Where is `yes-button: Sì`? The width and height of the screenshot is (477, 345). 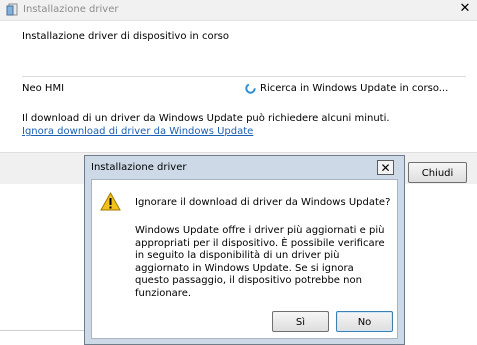
yes-button: Sì is located at coordinates (300, 321).